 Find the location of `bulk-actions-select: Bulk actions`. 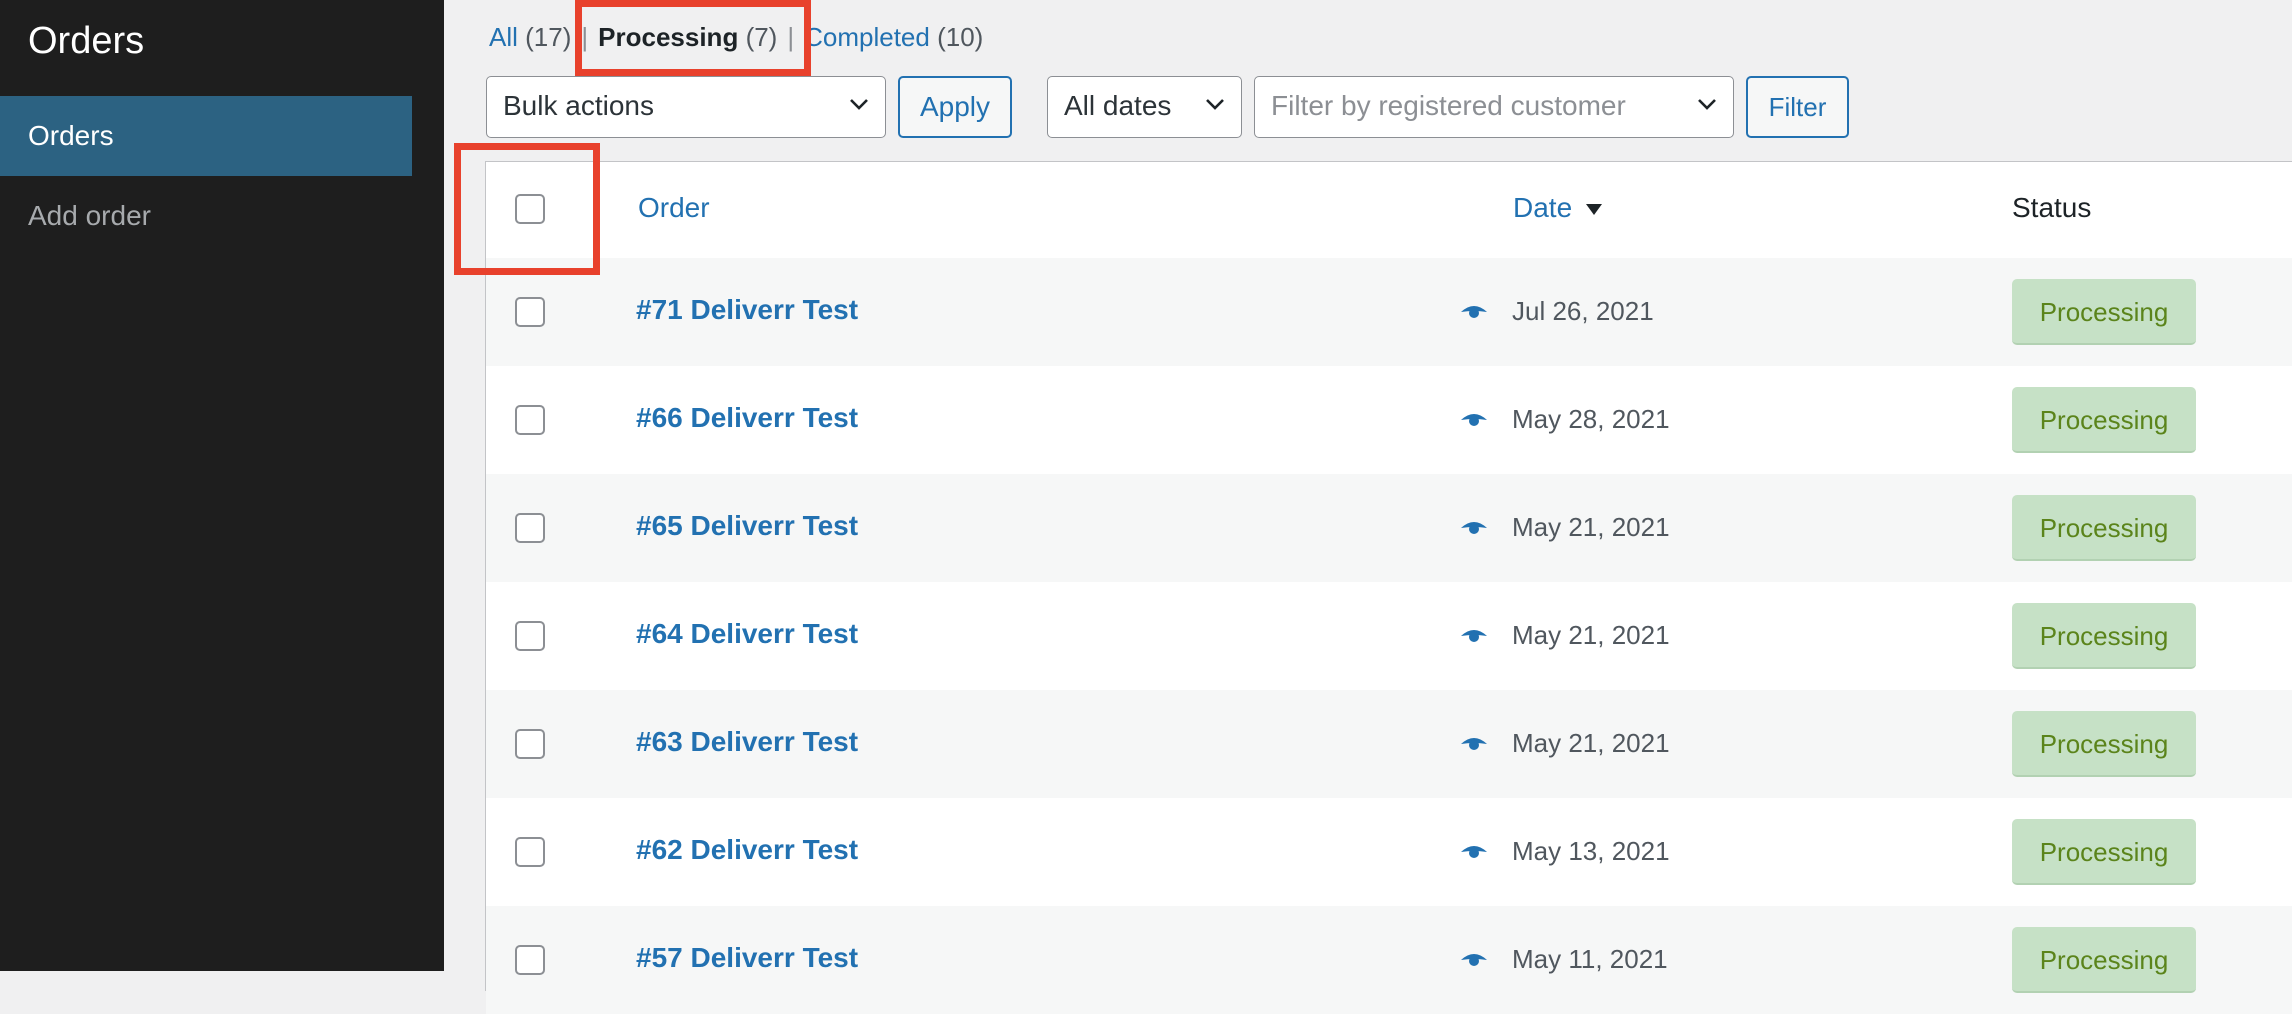

bulk-actions-select: Bulk actions is located at coordinates (686, 107).